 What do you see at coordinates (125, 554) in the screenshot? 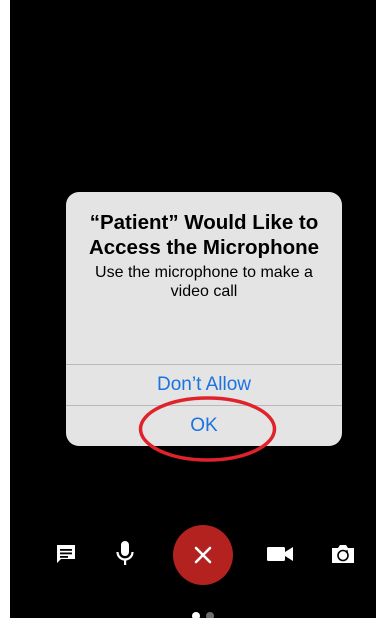
I see `microphone-icon` at bounding box center [125, 554].